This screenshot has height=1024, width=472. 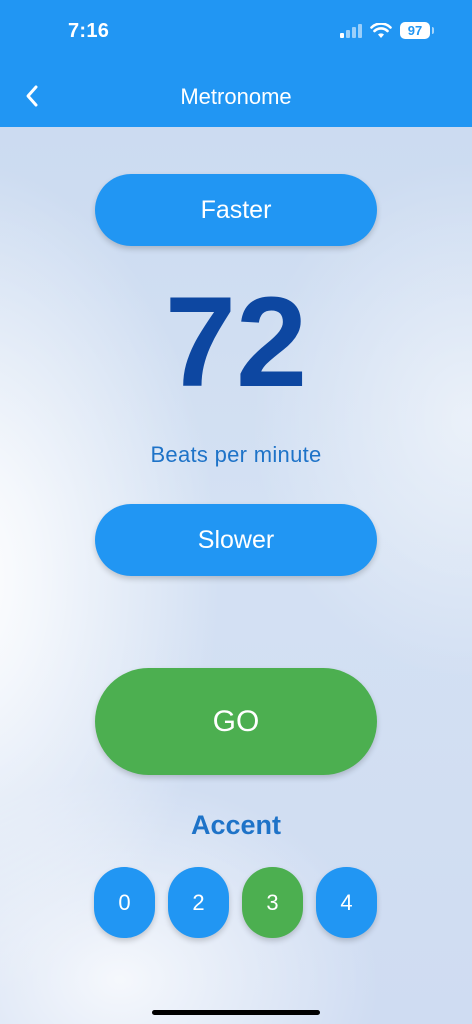 What do you see at coordinates (236, 63) in the screenshot?
I see `app-bar: 7:16 97 Metronome` at bounding box center [236, 63].